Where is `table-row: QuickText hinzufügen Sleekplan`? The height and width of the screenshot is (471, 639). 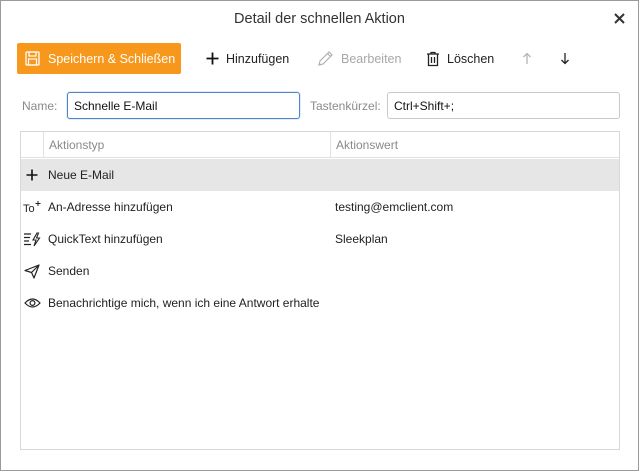 table-row: QuickText hinzufügen Sleekplan is located at coordinates (320, 239).